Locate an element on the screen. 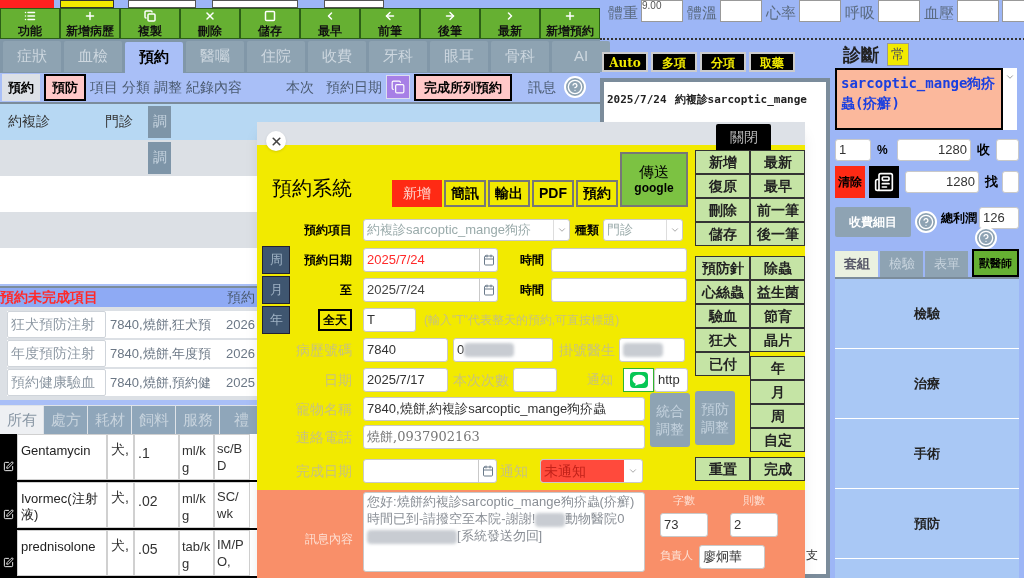  record-button: 分項 is located at coordinates (723, 62).